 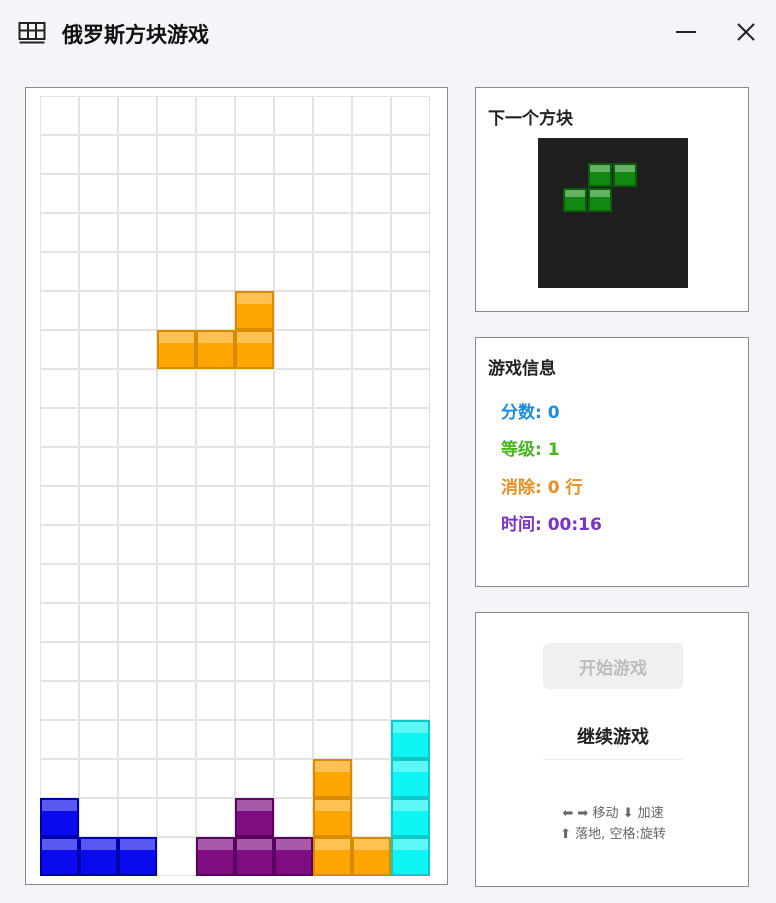 I want to click on start-game-button: 开始游戏, so click(x=613, y=666).